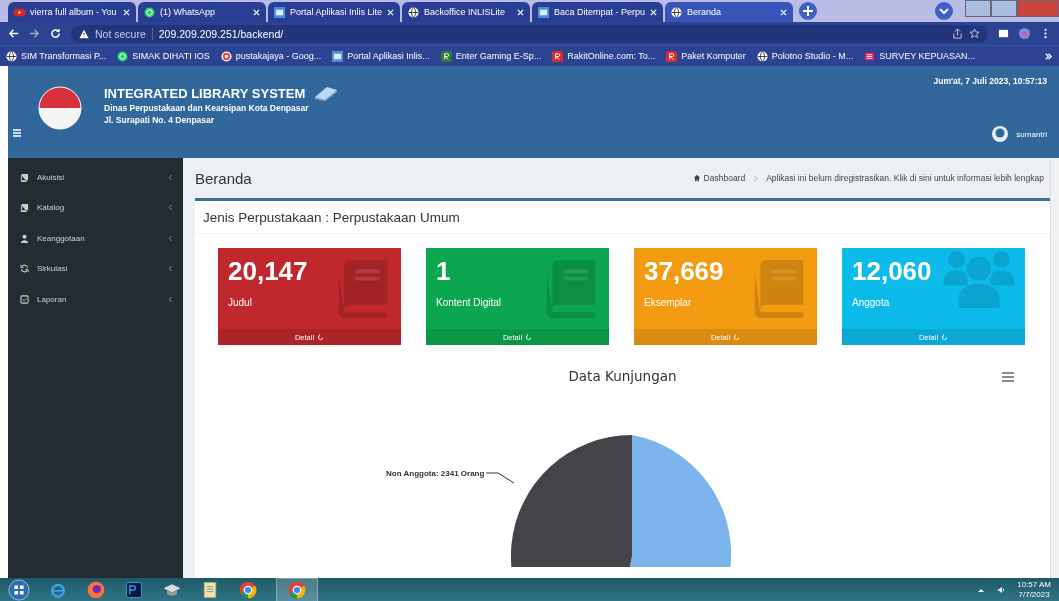  What do you see at coordinates (19, 589) in the screenshot?
I see `start-button-icon` at bounding box center [19, 589].